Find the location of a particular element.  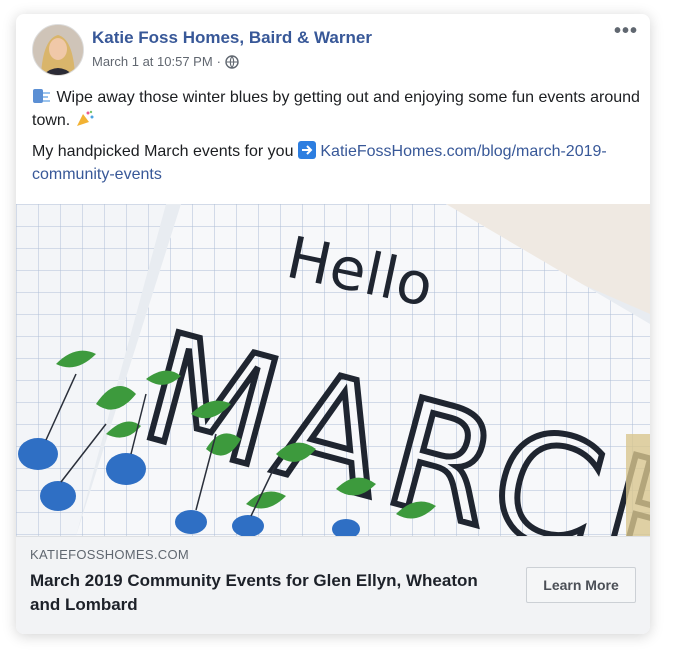

wind-emoji-icon is located at coordinates (41, 96).